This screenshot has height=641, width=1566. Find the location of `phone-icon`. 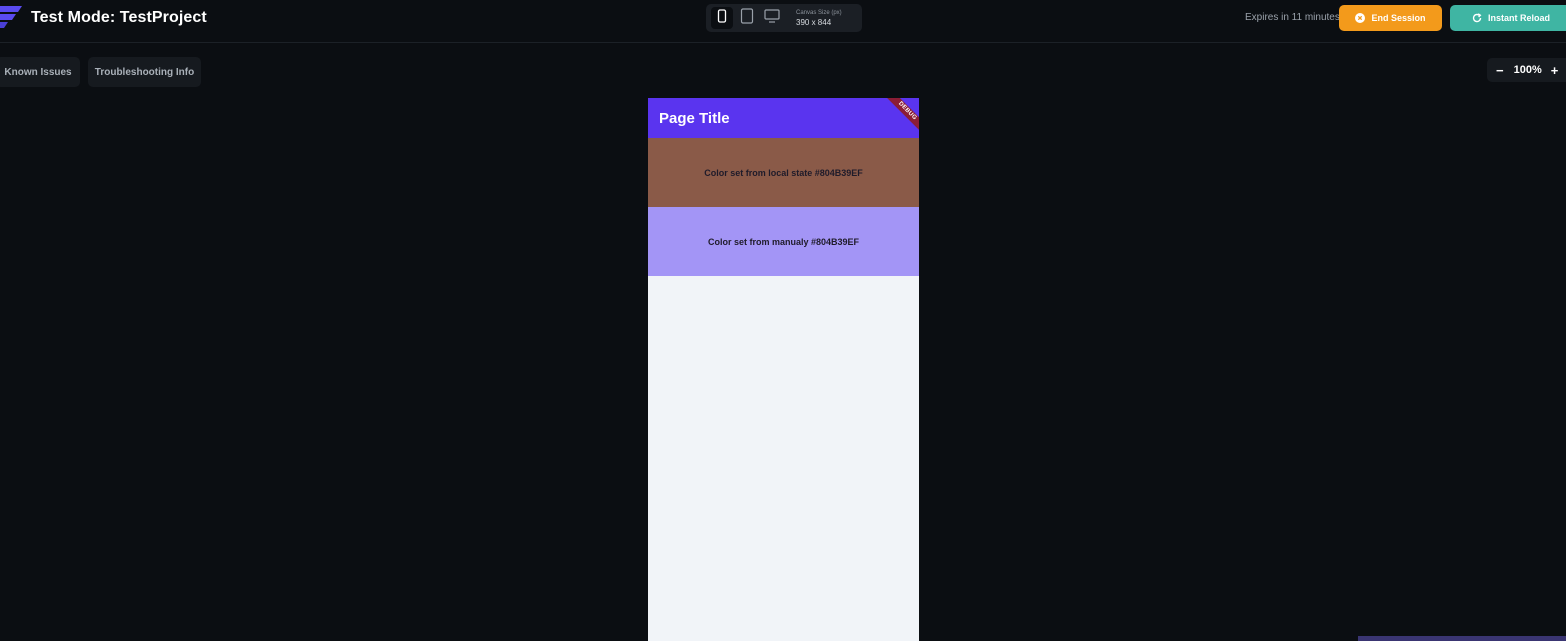

phone-icon is located at coordinates (722, 18).